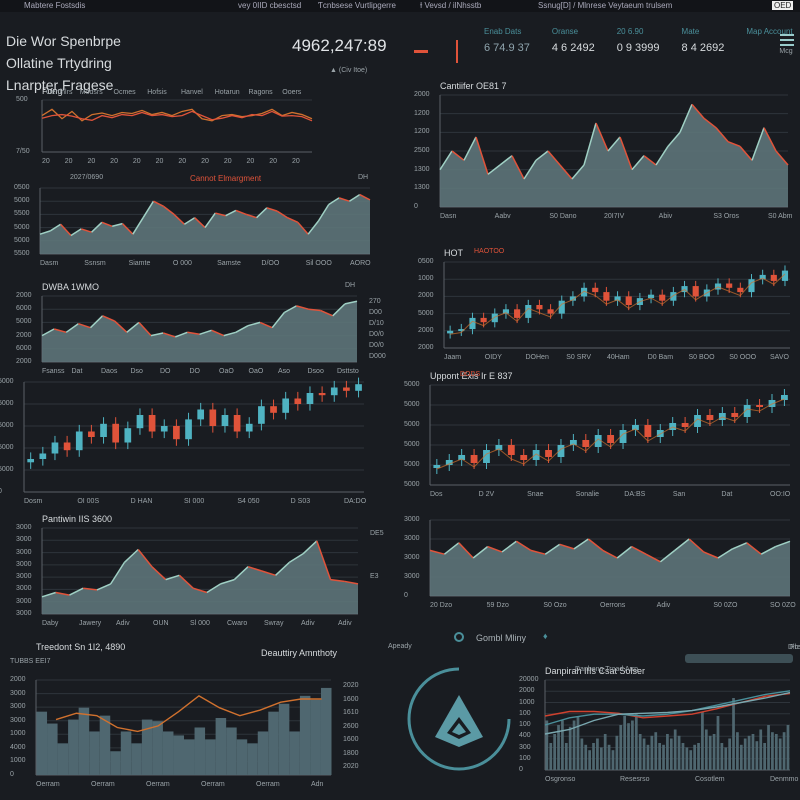 Image resolution: width=800 pixels, height=800 pixels. What do you see at coordinates (537, 357) in the screenshot?
I see `x-tick-label: DOHen` at bounding box center [537, 357].